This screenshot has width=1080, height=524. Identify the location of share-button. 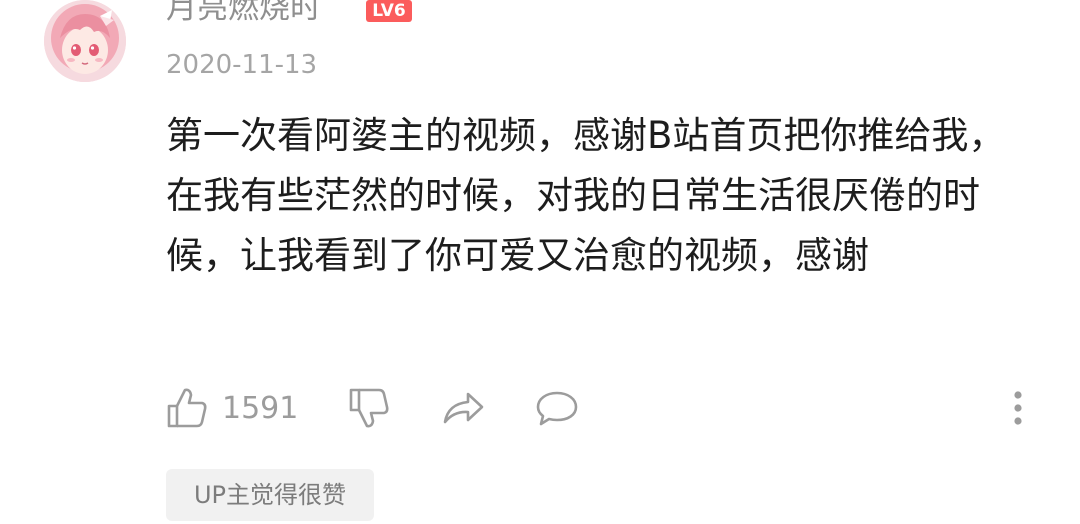
(463, 408).